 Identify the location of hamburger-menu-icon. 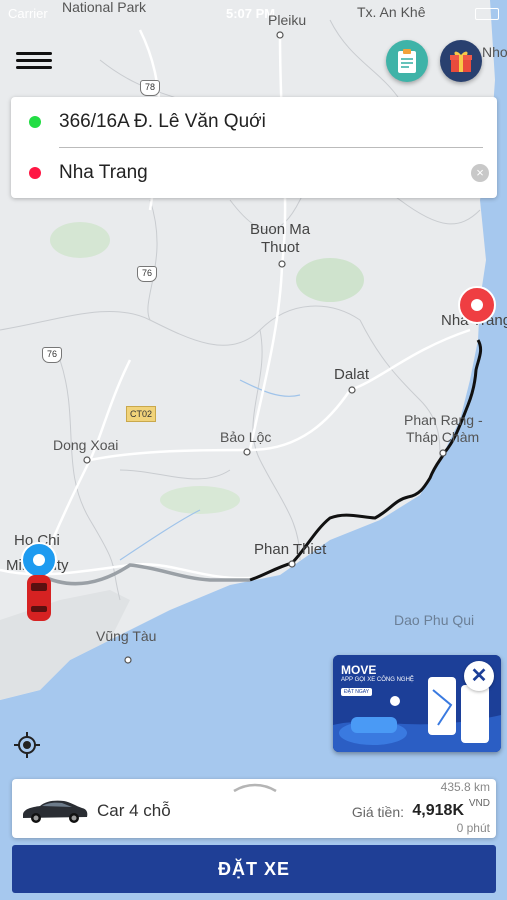
(34, 62).